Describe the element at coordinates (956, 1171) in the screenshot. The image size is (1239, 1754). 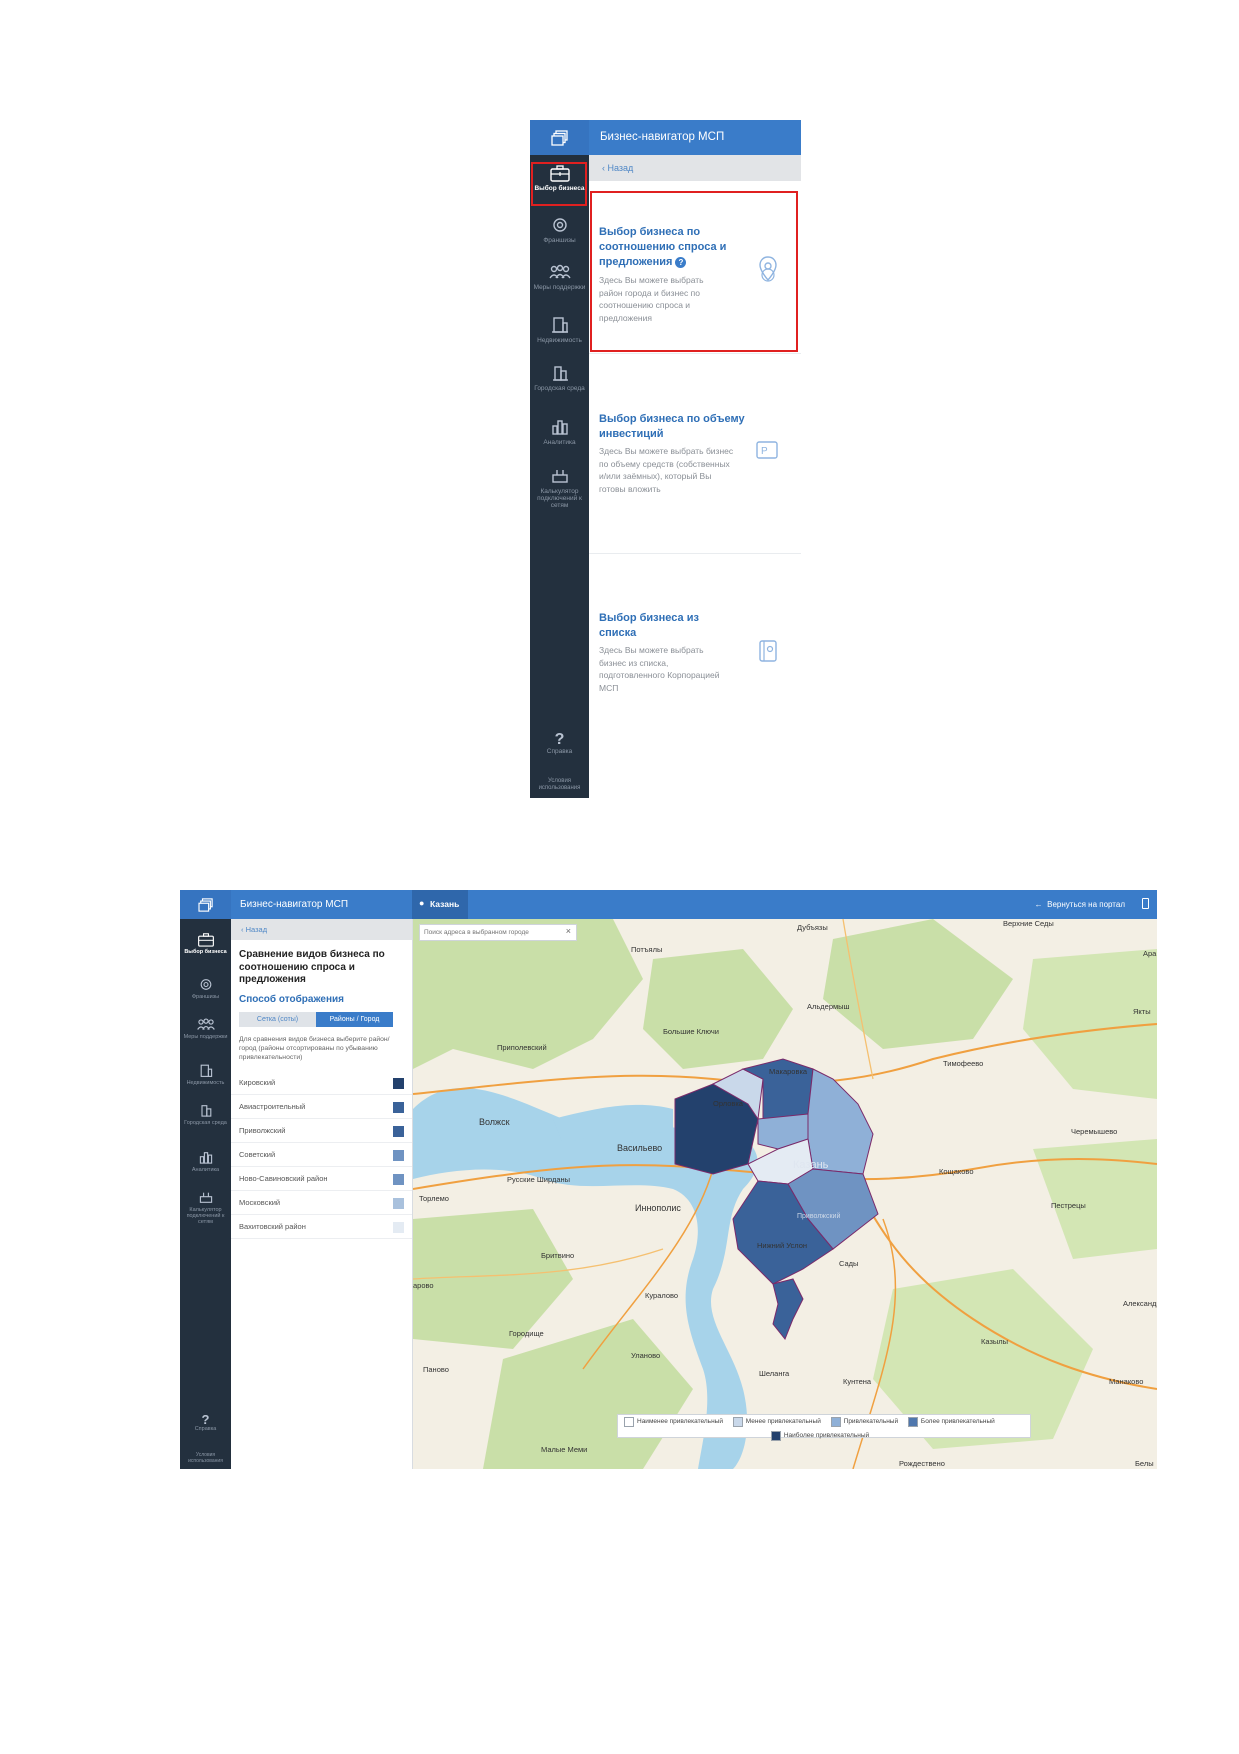
I see `map-label: Кощаково` at that location.